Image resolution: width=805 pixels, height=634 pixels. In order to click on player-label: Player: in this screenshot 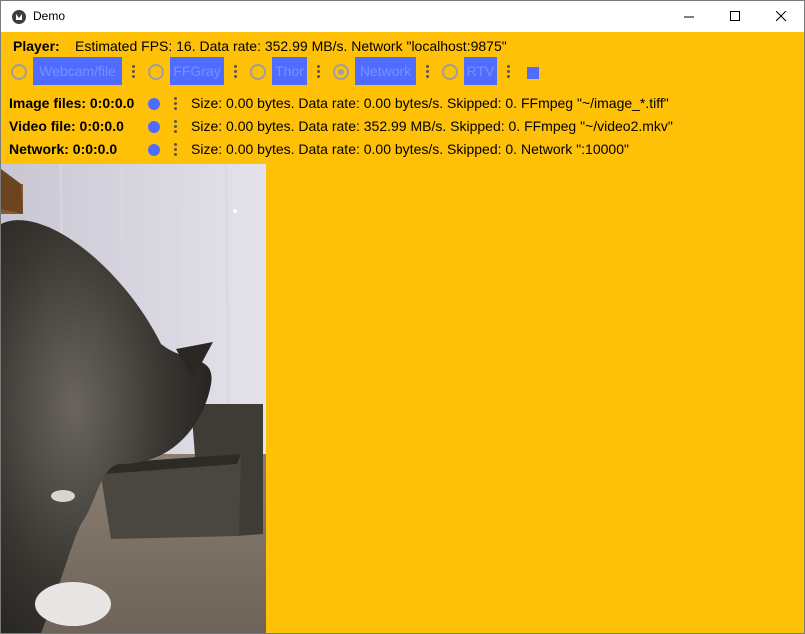, I will do `click(36, 46)`.